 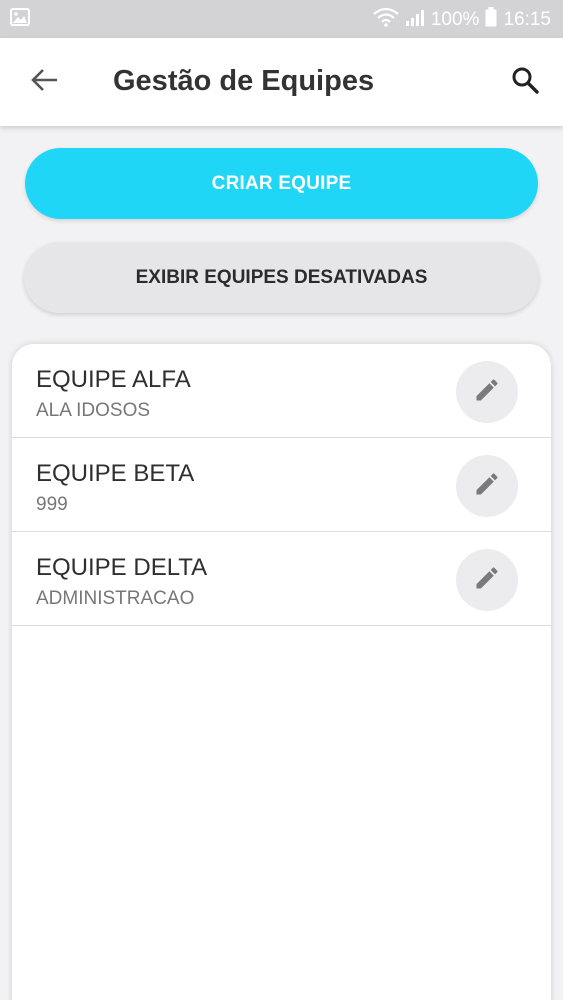 I want to click on team-list-item: EQUIPE ALFA ALA IDOSOS, so click(x=281, y=391).